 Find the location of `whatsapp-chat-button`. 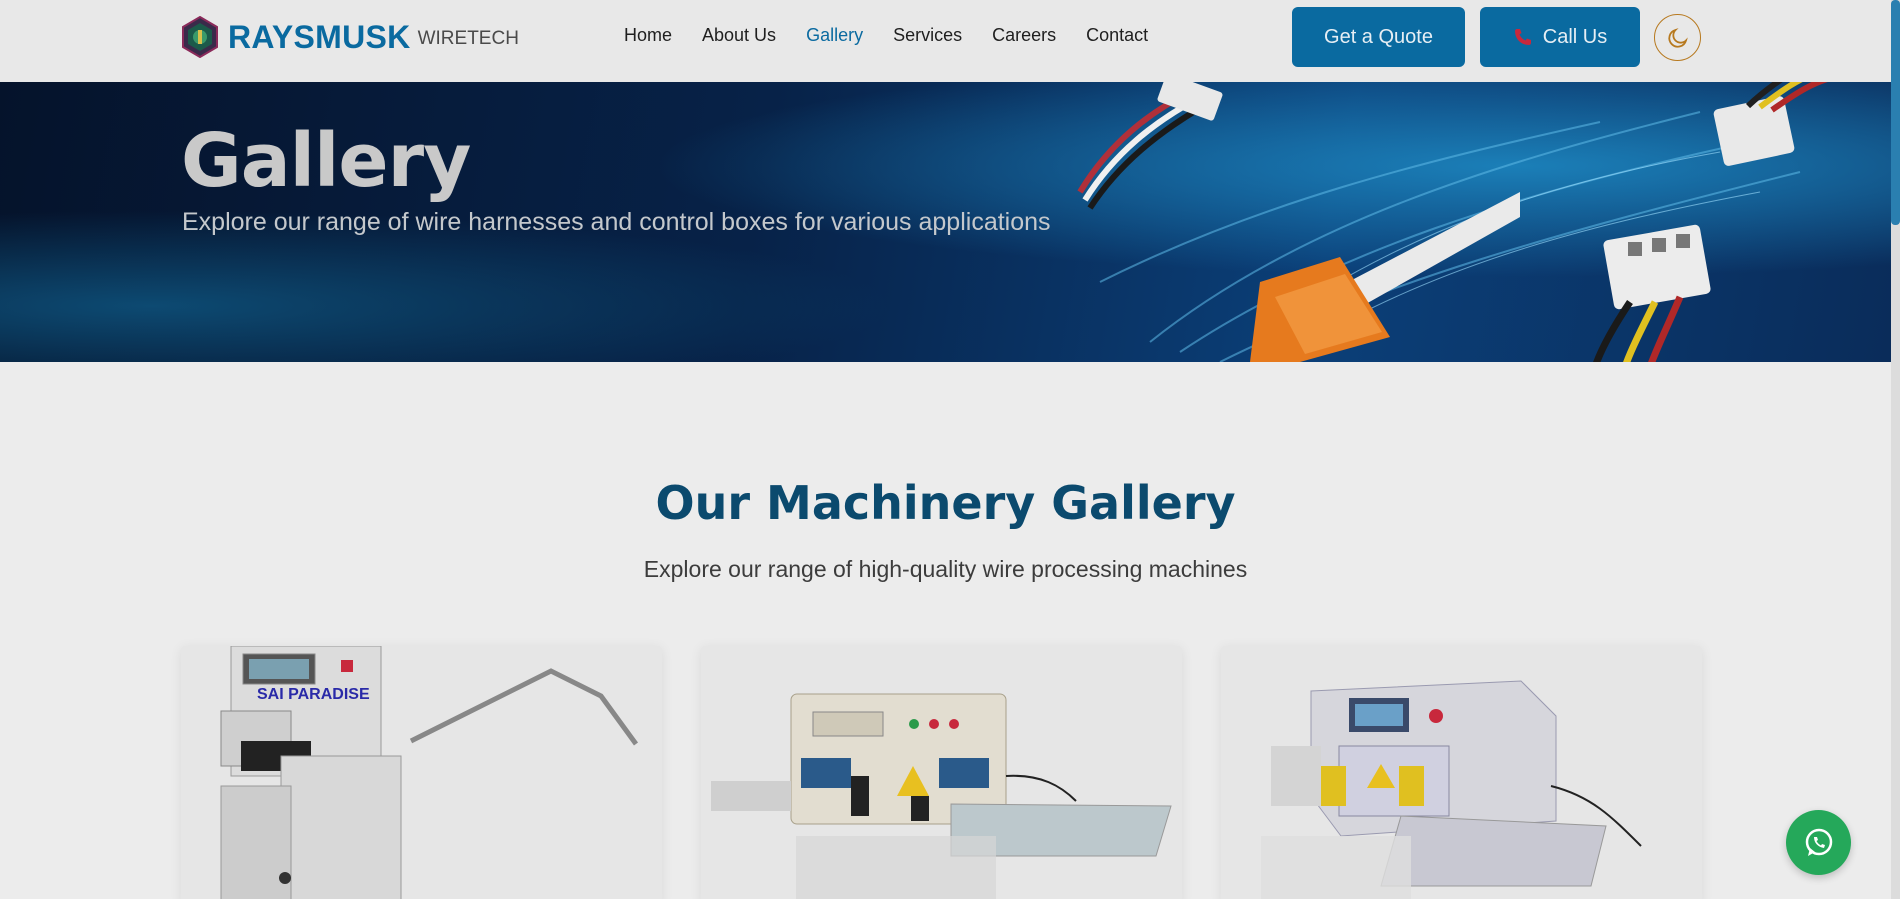

whatsapp-chat-button is located at coordinates (1818, 842).